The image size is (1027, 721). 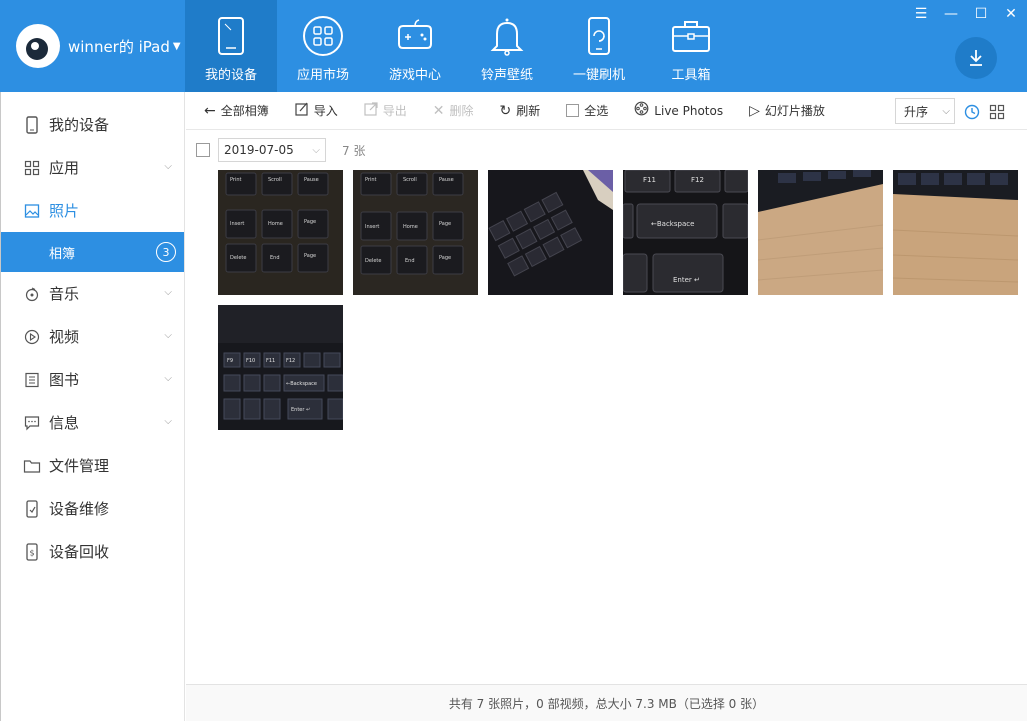 I want to click on music-icon, so click(x=32, y=294).